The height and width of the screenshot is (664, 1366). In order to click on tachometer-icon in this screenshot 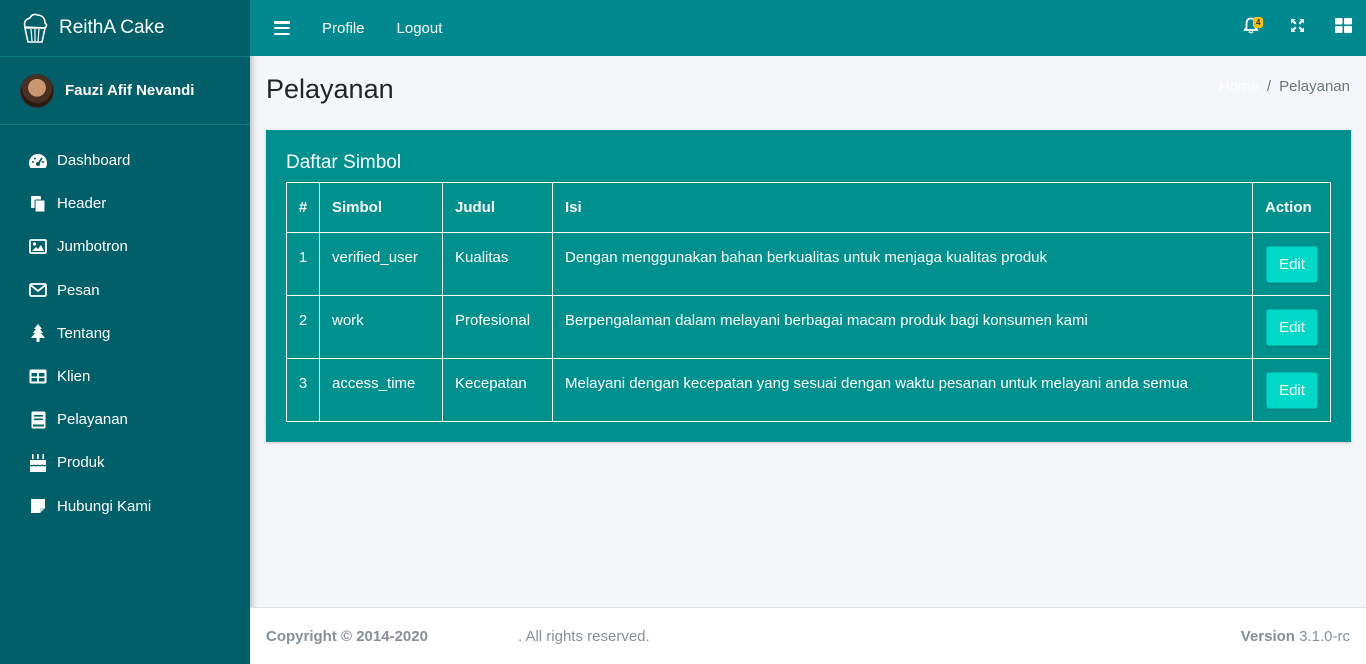, I will do `click(38, 161)`.